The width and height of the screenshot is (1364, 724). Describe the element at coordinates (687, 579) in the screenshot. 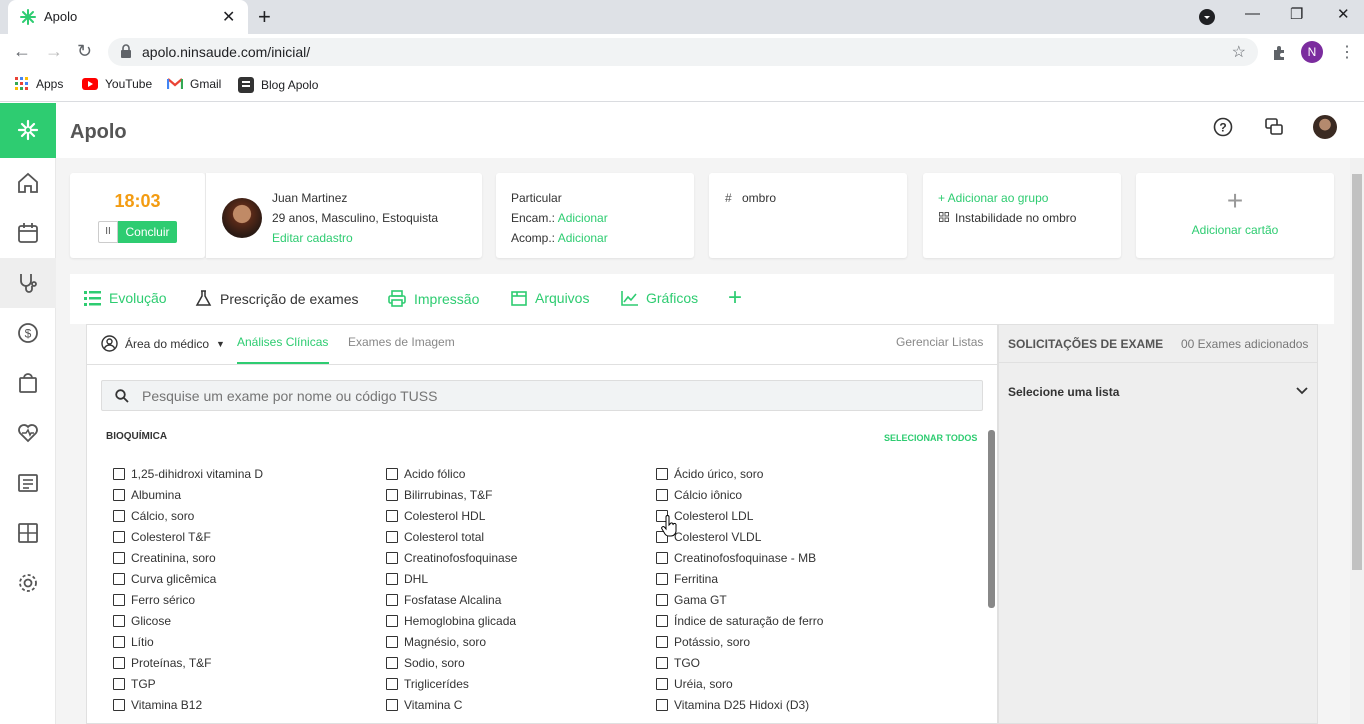

I see `exam-checkbox-item: Ferritina` at that location.